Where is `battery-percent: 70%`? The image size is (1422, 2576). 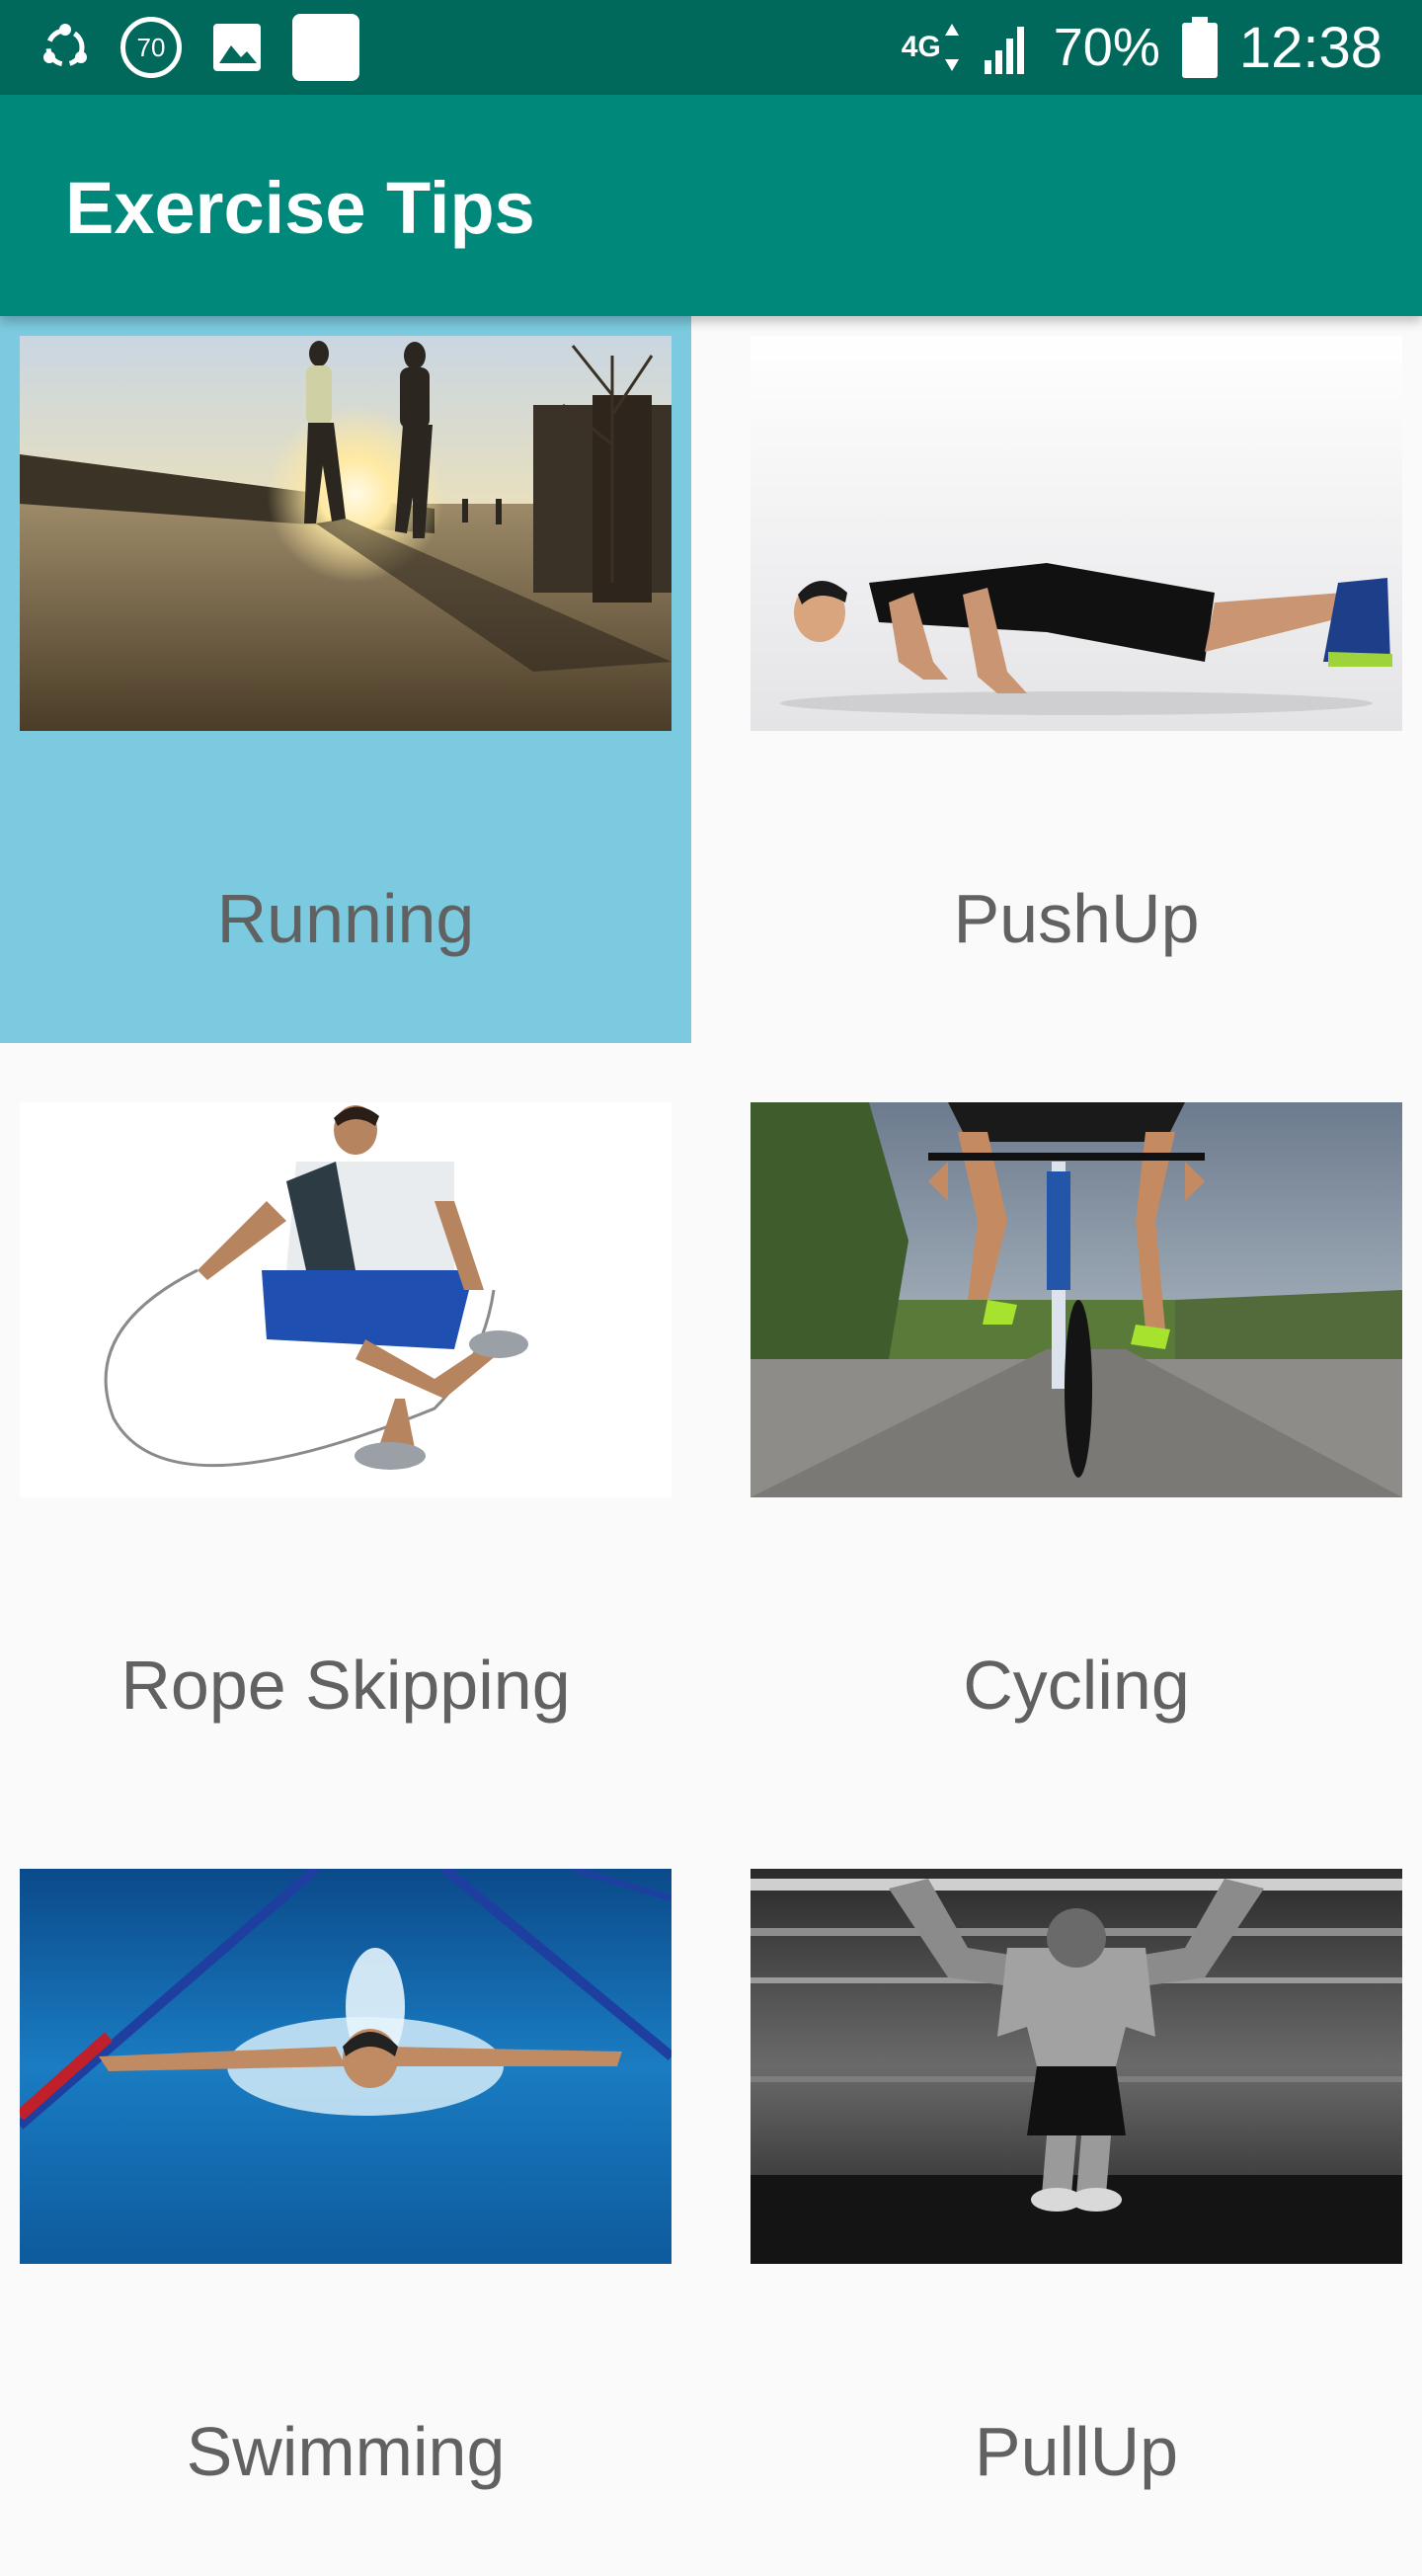
battery-percent: 70% is located at coordinates (1106, 47).